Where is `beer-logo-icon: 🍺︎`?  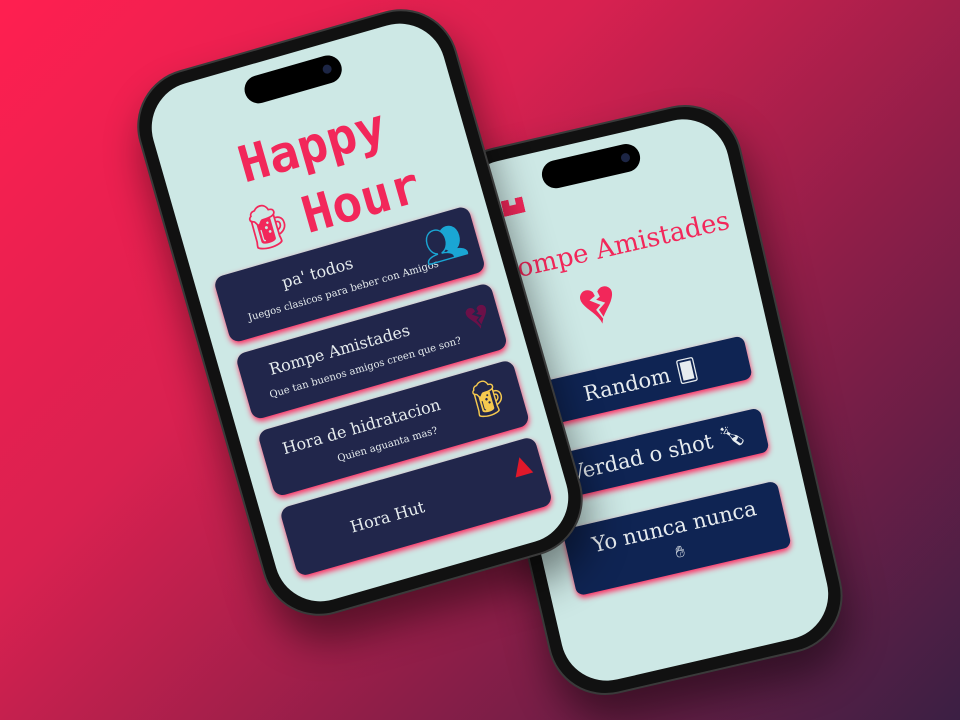
beer-logo-icon: 🍺︎ is located at coordinates (268, 226).